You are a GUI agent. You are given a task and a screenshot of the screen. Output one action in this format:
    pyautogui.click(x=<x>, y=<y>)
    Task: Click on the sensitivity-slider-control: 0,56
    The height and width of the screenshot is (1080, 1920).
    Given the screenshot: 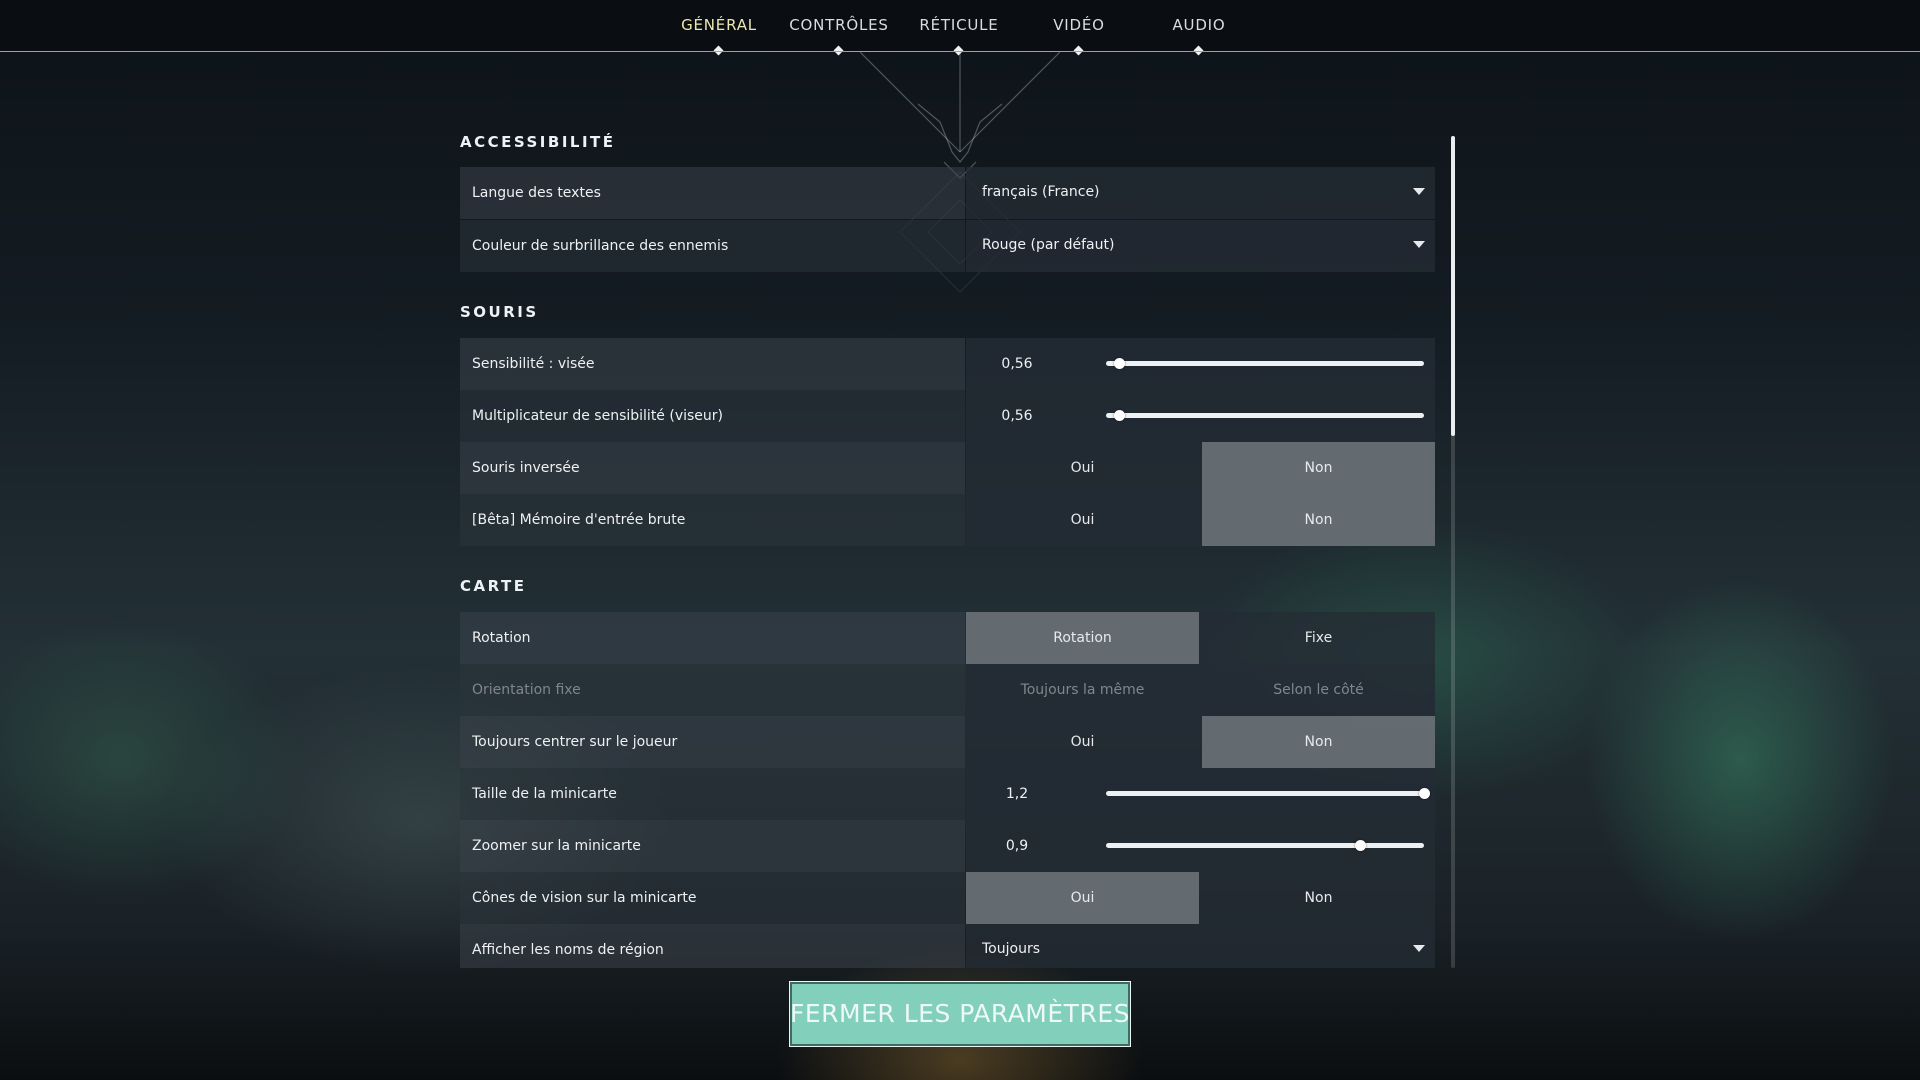 What is the action you would take?
    pyautogui.click(x=1200, y=364)
    